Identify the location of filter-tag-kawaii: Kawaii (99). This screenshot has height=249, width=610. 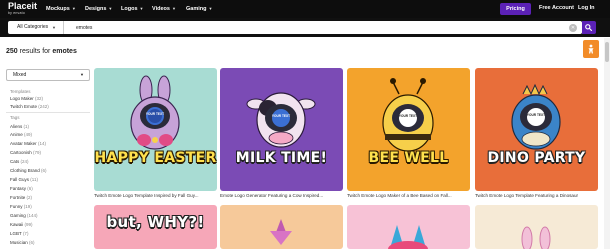
(21, 225).